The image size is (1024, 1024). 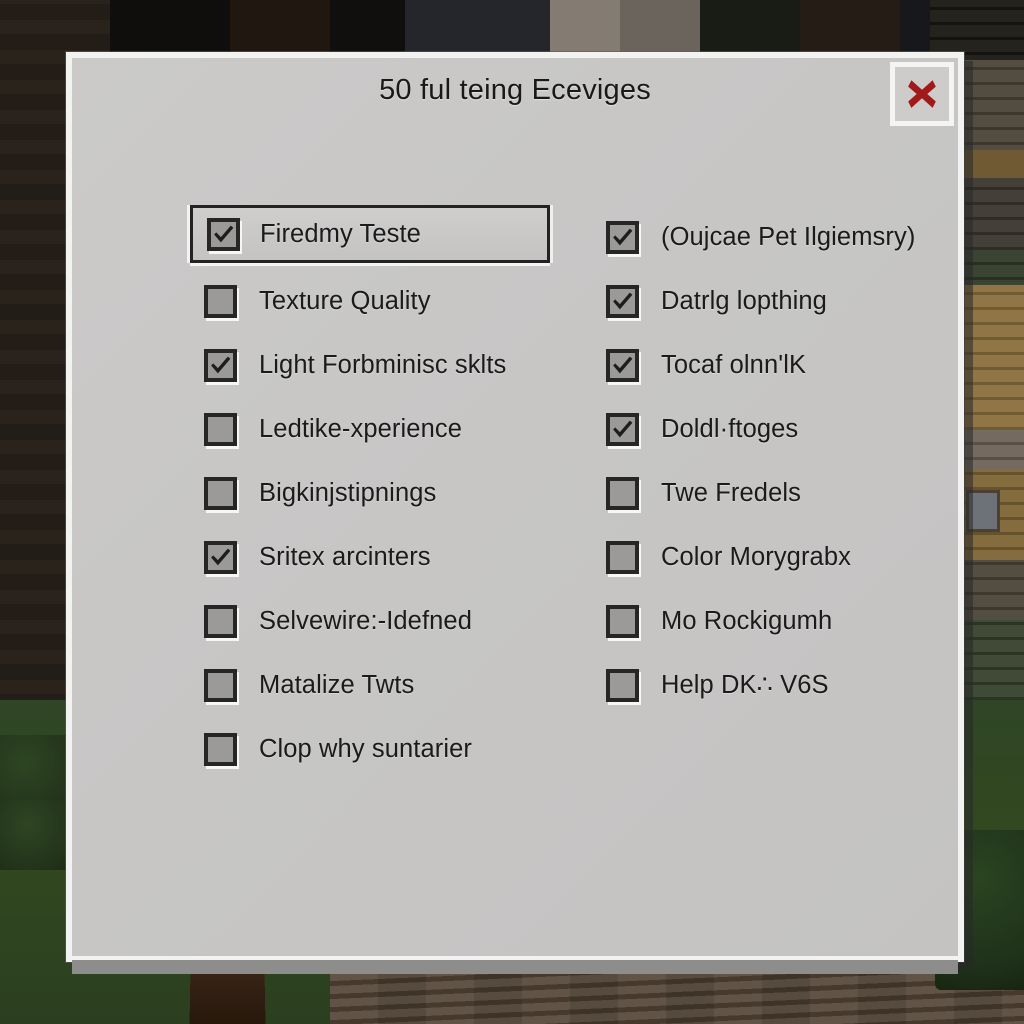 What do you see at coordinates (345, 556) in the screenshot?
I see `option-label: Sritex arcinters` at bounding box center [345, 556].